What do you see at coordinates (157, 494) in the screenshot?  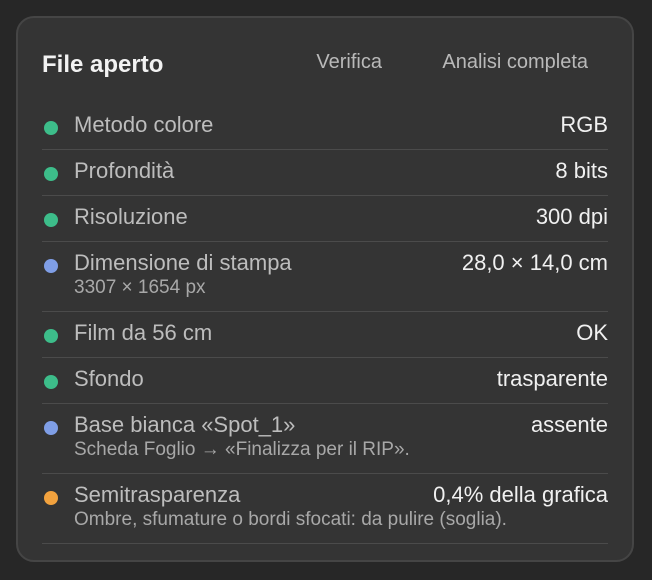 I see `check-label: Semitrasparenza` at bounding box center [157, 494].